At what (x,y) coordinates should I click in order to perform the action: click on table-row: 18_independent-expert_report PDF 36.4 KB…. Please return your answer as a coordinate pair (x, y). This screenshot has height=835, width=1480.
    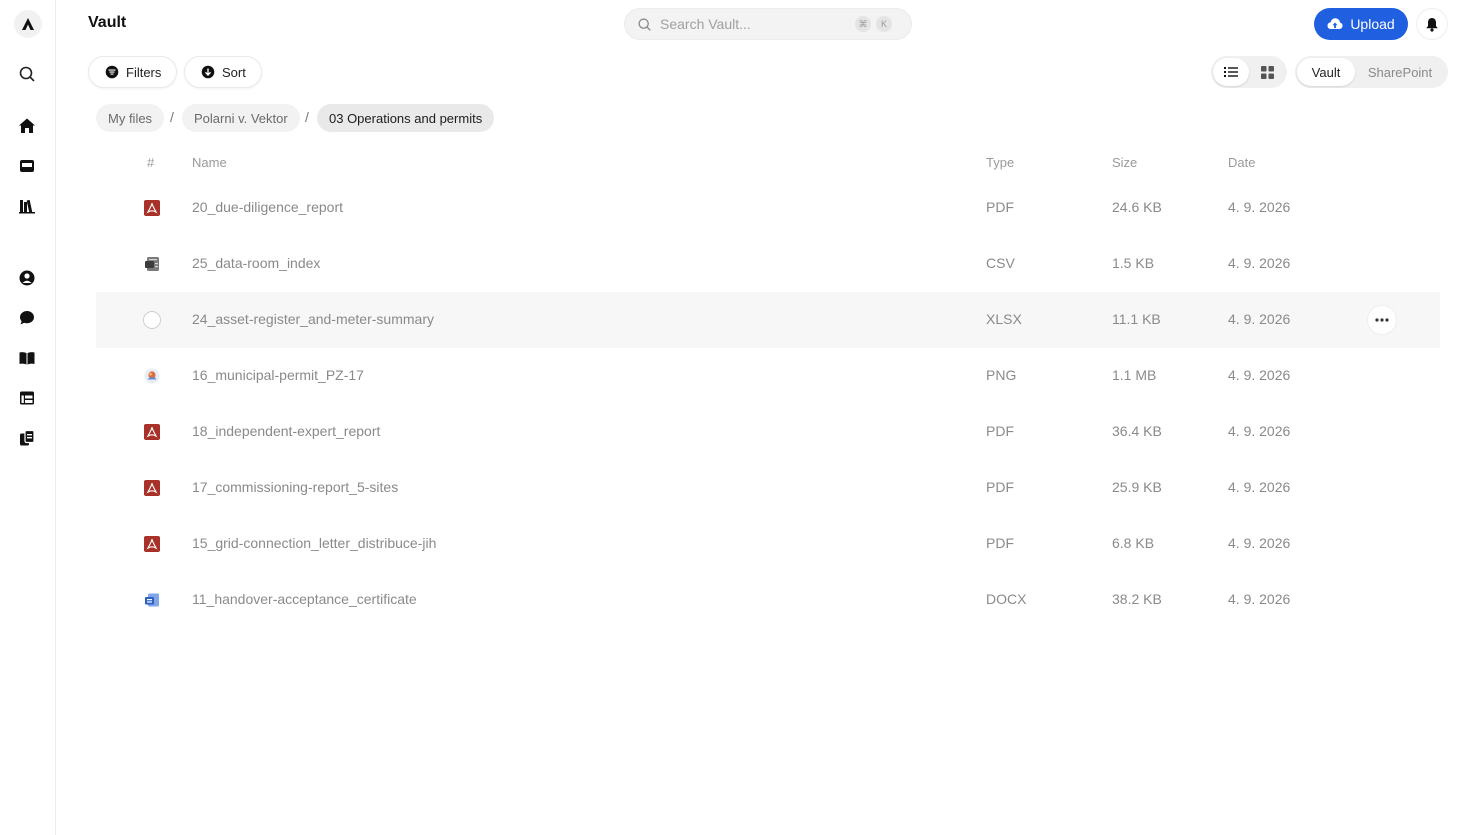
    Looking at the image, I should click on (768, 432).